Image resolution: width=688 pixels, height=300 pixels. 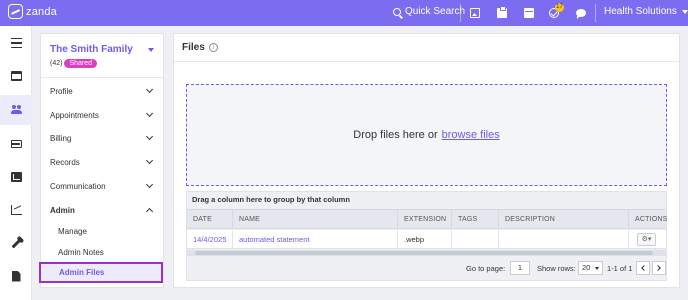 I want to click on search-icon, so click(x=397, y=11).